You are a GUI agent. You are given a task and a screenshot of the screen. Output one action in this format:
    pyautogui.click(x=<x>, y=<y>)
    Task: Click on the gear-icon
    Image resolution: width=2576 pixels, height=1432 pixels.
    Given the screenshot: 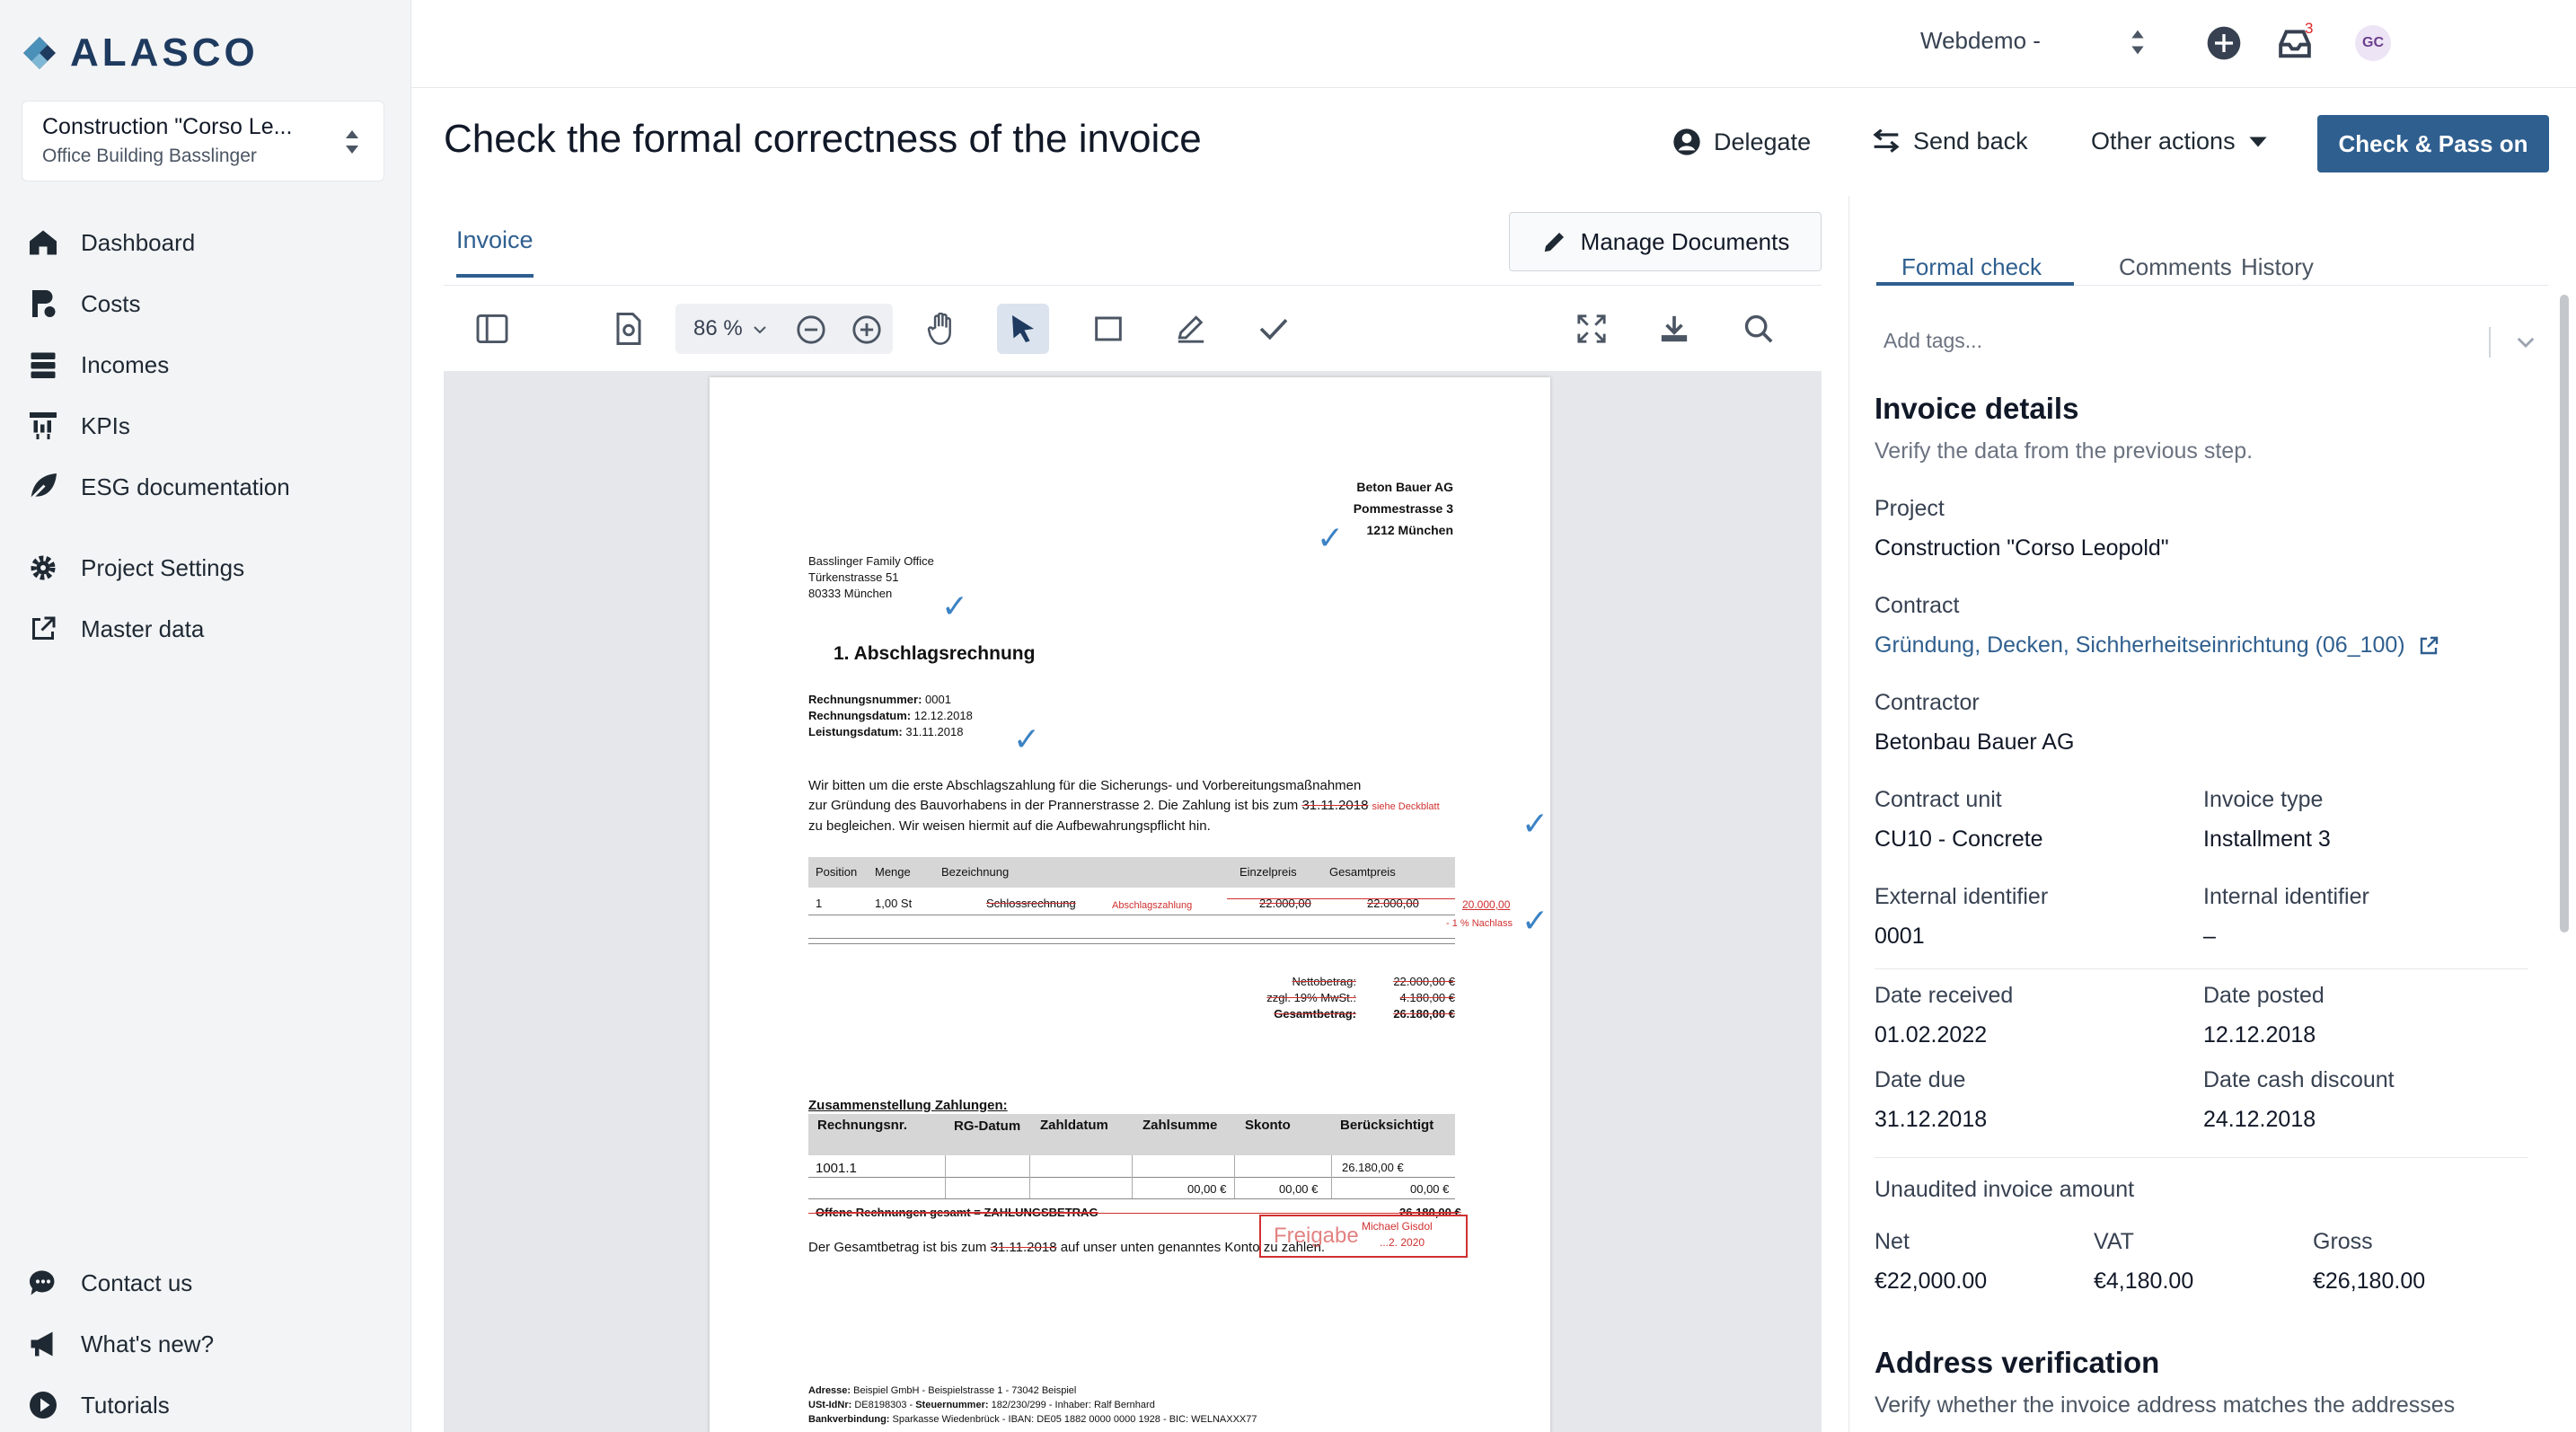 What is the action you would take?
    pyautogui.click(x=43, y=567)
    